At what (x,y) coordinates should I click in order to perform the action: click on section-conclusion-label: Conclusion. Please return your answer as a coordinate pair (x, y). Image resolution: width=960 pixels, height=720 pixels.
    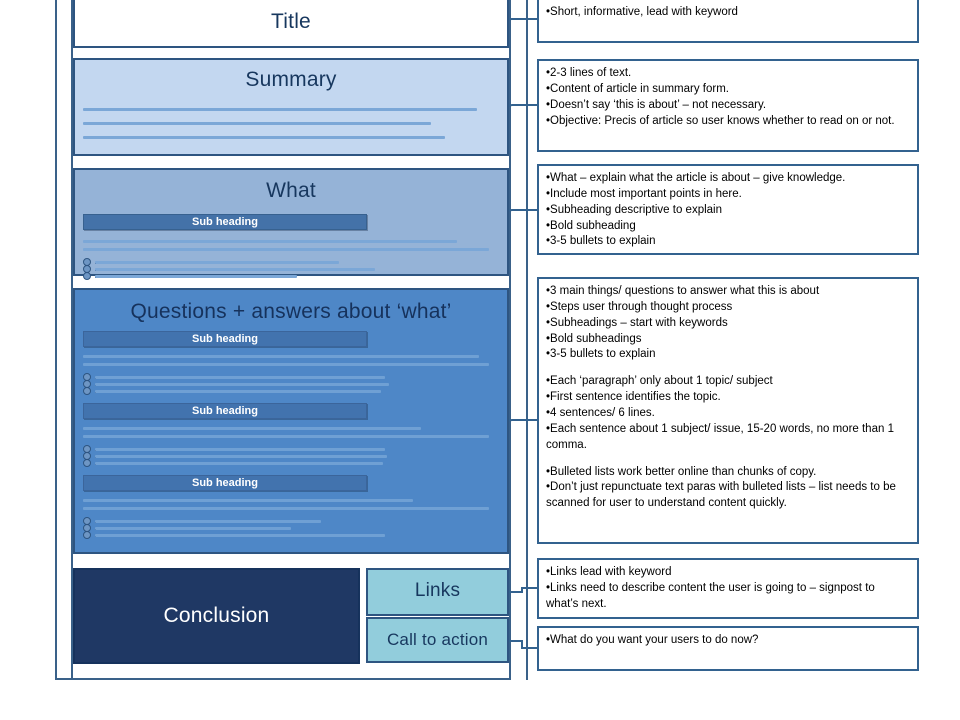
    Looking at the image, I should click on (216, 615).